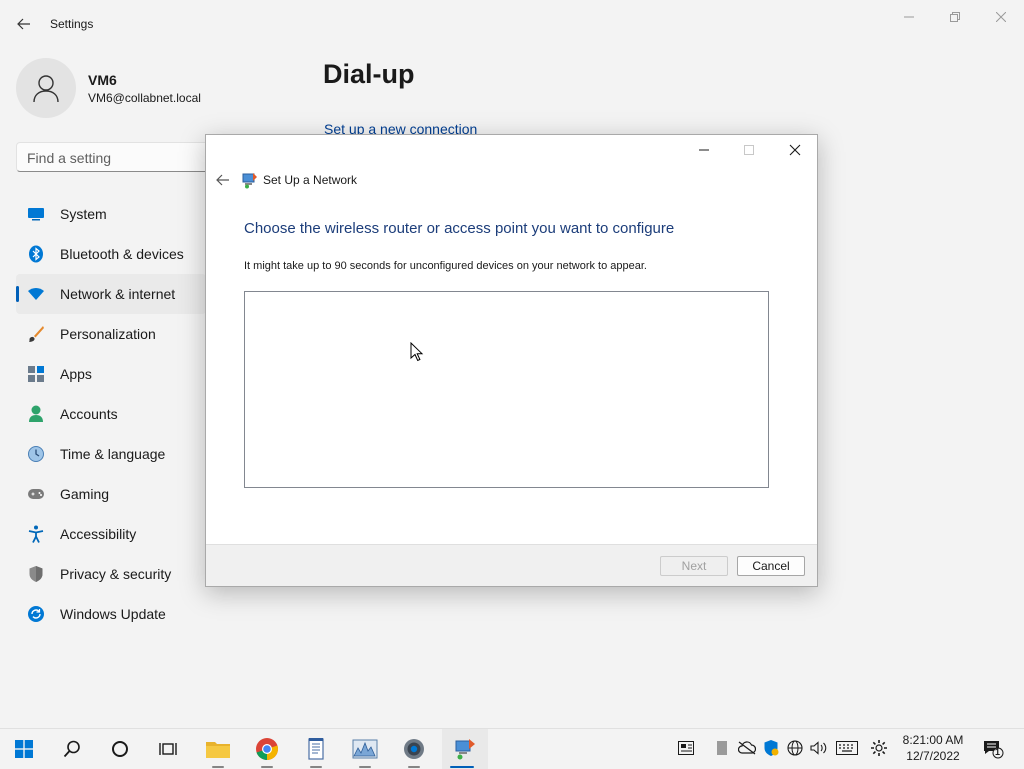 Image resolution: width=1024 pixels, height=769 pixels. I want to click on system-icon, so click(36, 214).